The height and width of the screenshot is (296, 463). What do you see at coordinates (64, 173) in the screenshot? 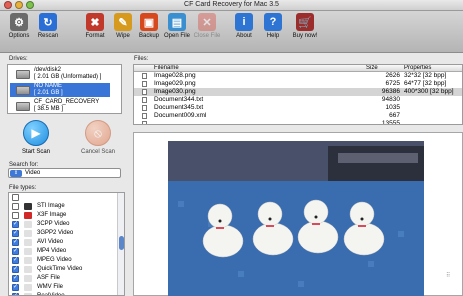
I see `search-select: ⇕ Video` at bounding box center [64, 173].